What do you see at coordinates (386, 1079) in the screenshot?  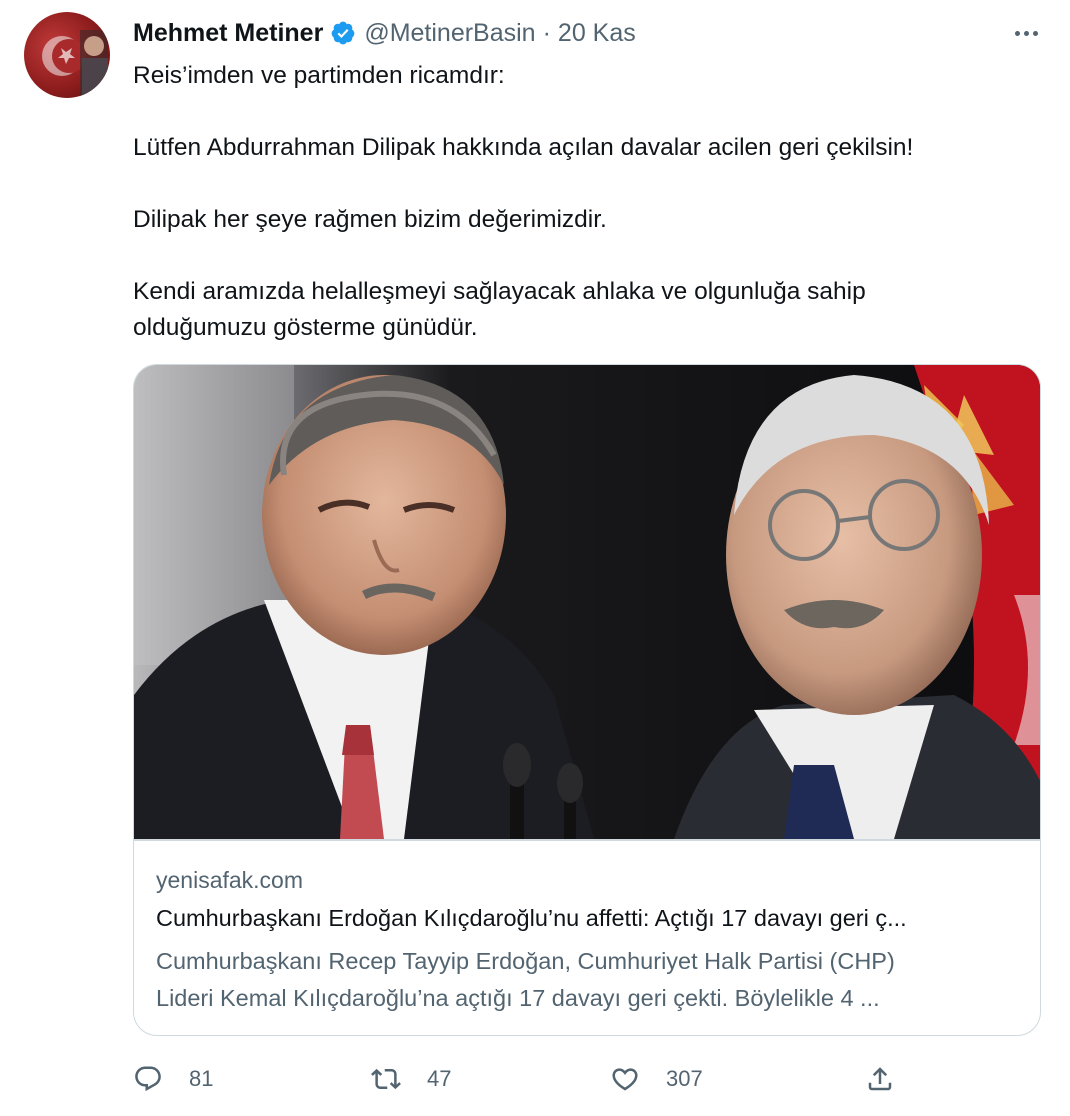 I see `retweet-icon` at bounding box center [386, 1079].